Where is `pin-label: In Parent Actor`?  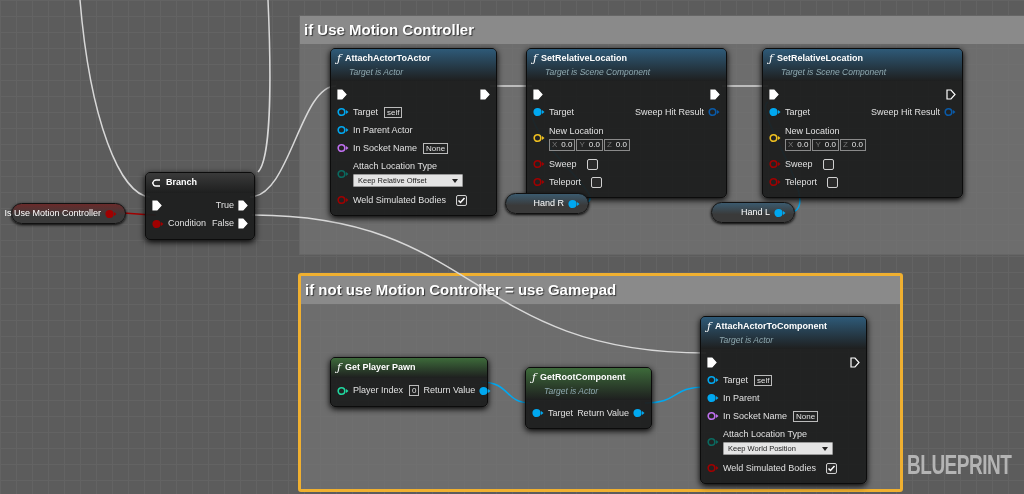
pin-label: In Parent Actor is located at coordinates (383, 130).